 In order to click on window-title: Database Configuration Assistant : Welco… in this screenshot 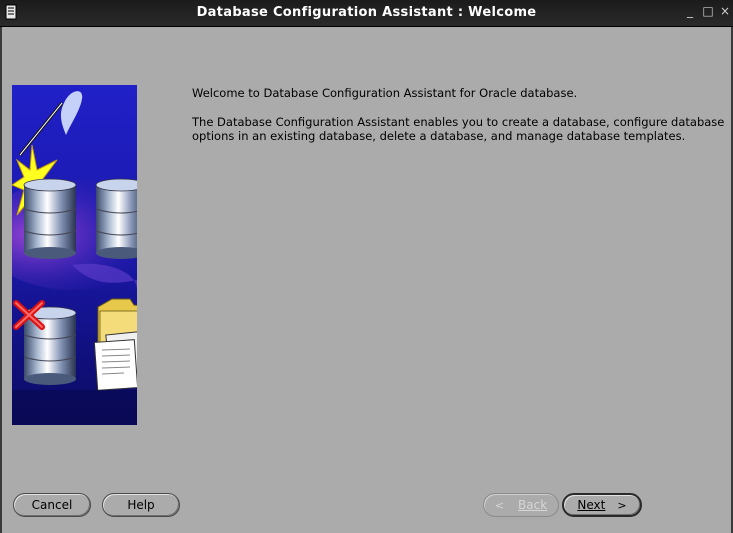, I will do `click(366, 12)`.